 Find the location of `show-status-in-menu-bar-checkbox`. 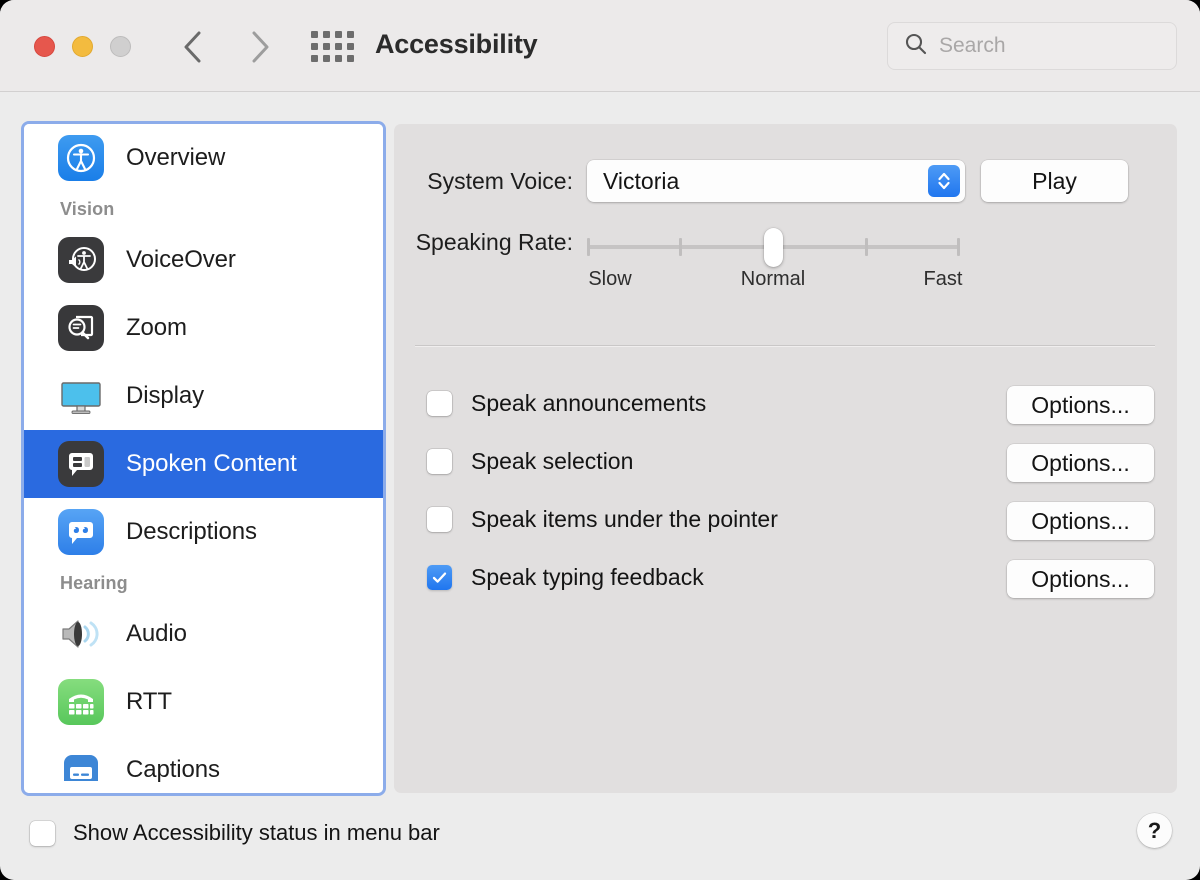

show-status-in-menu-bar-checkbox is located at coordinates (42, 833).